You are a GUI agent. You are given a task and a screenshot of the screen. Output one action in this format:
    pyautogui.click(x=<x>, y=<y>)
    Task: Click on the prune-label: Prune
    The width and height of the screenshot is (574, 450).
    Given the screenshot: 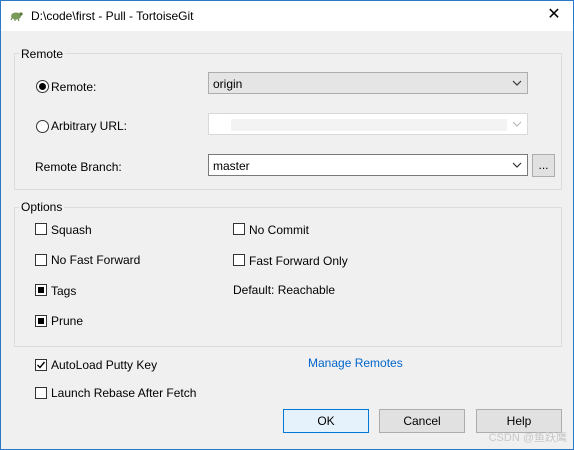 What is the action you would take?
    pyautogui.click(x=67, y=321)
    